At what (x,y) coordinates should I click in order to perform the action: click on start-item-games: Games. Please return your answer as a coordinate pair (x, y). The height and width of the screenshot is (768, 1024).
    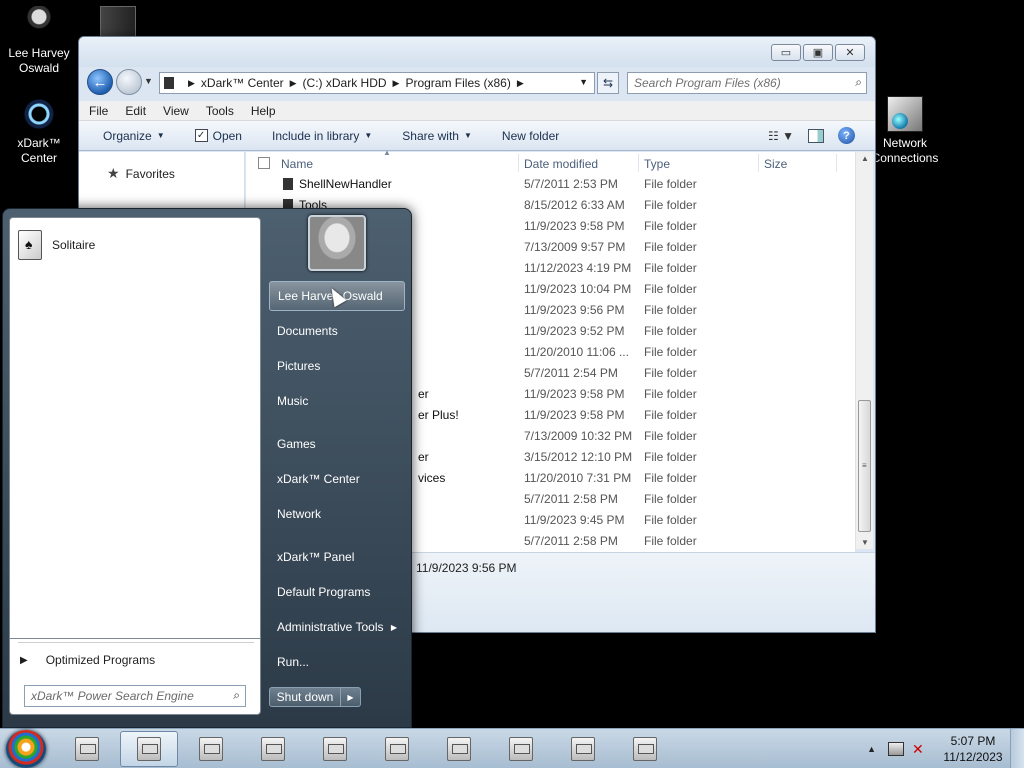
    Looking at the image, I should click on (339, 444).